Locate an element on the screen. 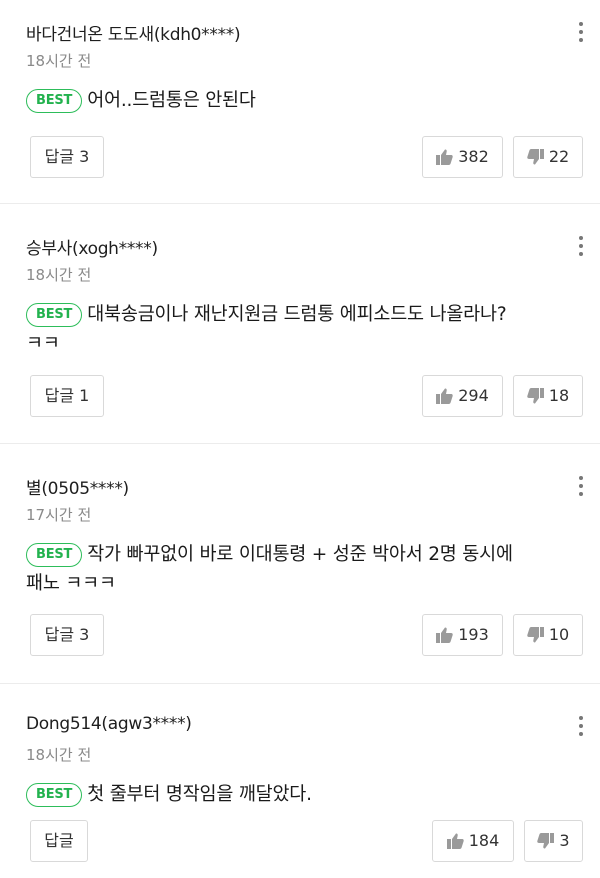 This screenshot has width=600, height=878. reply-button: 답글 1 is located at coordinates (67, 396).